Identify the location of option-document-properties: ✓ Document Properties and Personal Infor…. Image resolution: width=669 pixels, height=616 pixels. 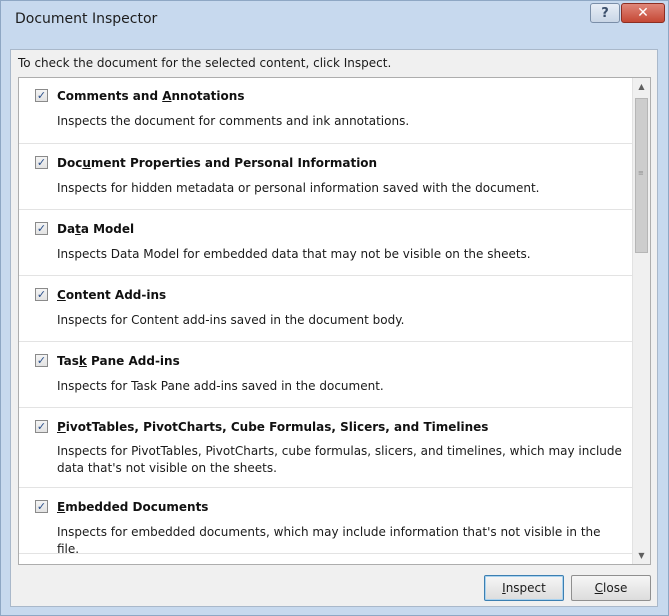
(325, 177).